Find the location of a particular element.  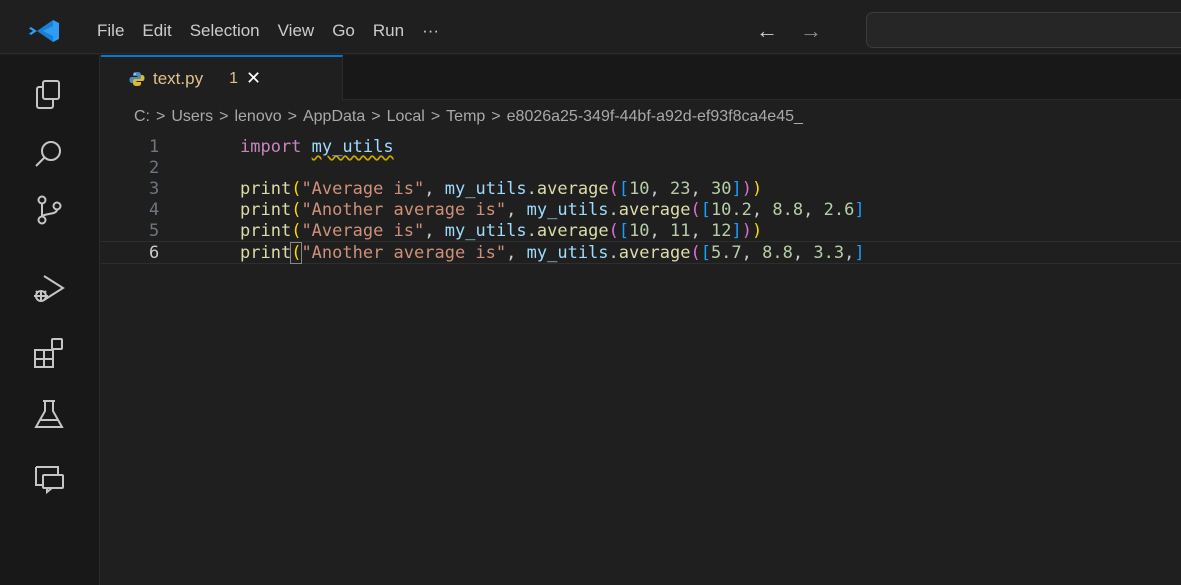

breadcrumb-item: AppData is located at coordinates (334, 117).